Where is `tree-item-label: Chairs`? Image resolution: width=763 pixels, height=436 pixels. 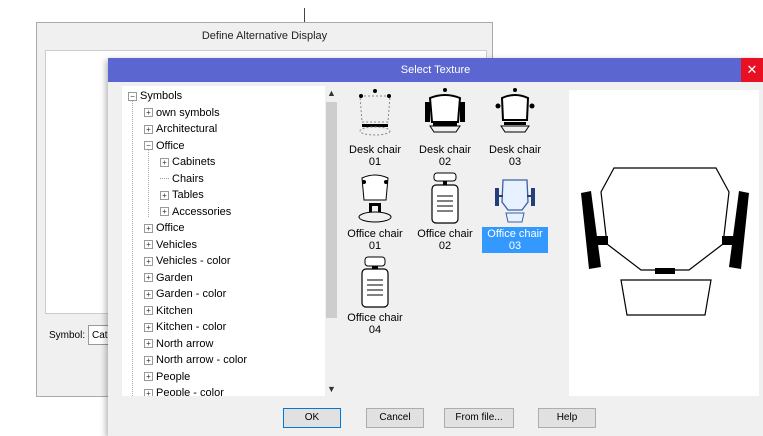 tree-item-label: Chairs is located at coordinates (188, 178).